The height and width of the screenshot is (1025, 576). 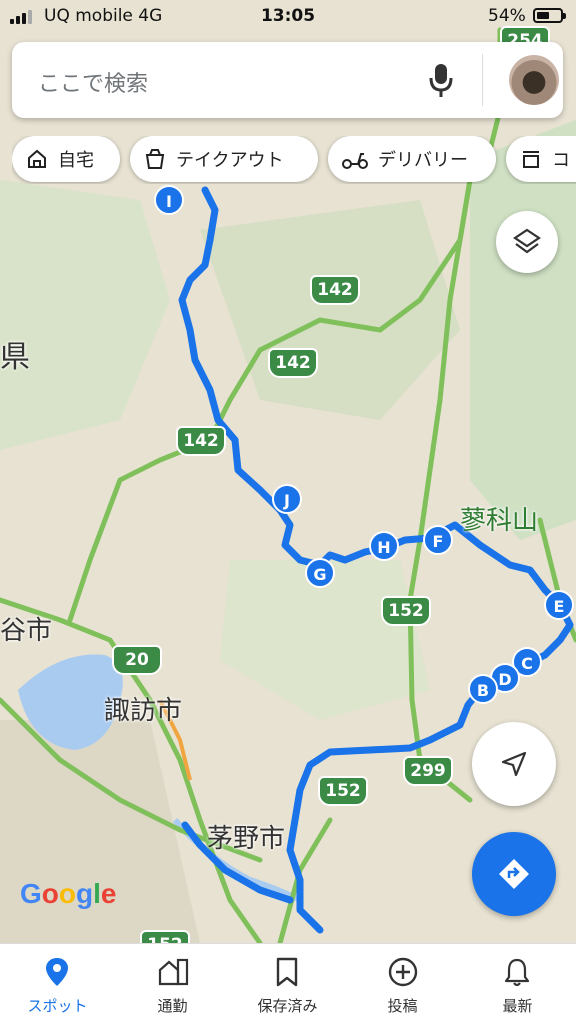 I want to click on google-logo: Google, so click(x=68, y=893).